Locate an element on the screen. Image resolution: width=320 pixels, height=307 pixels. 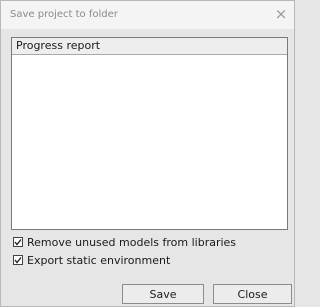
progress-report-header: Progress report is located at coordinates (149, 46).